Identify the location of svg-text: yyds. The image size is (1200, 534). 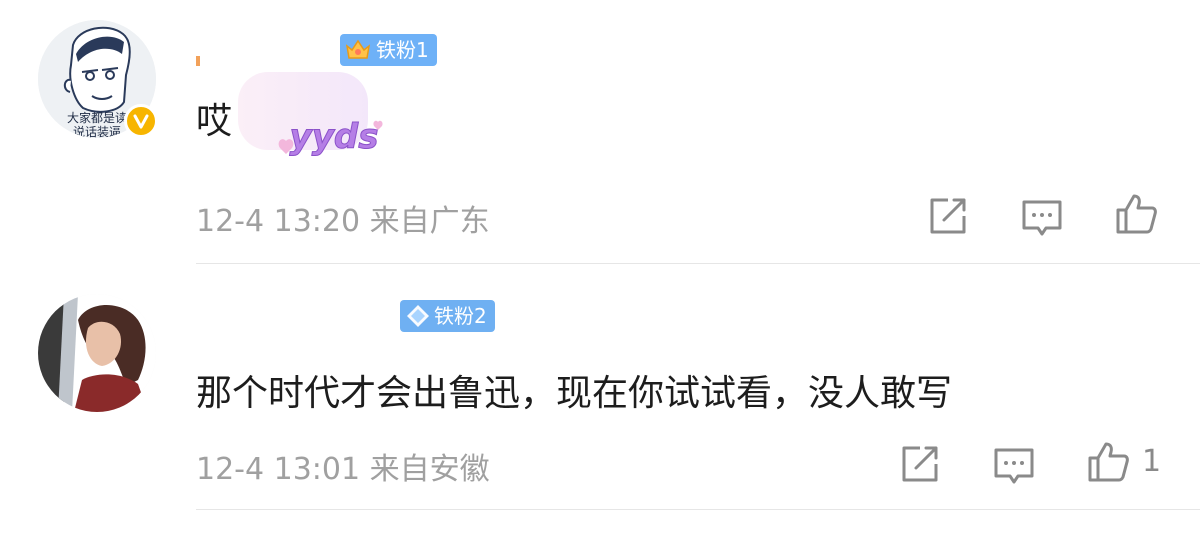
(334, 137).